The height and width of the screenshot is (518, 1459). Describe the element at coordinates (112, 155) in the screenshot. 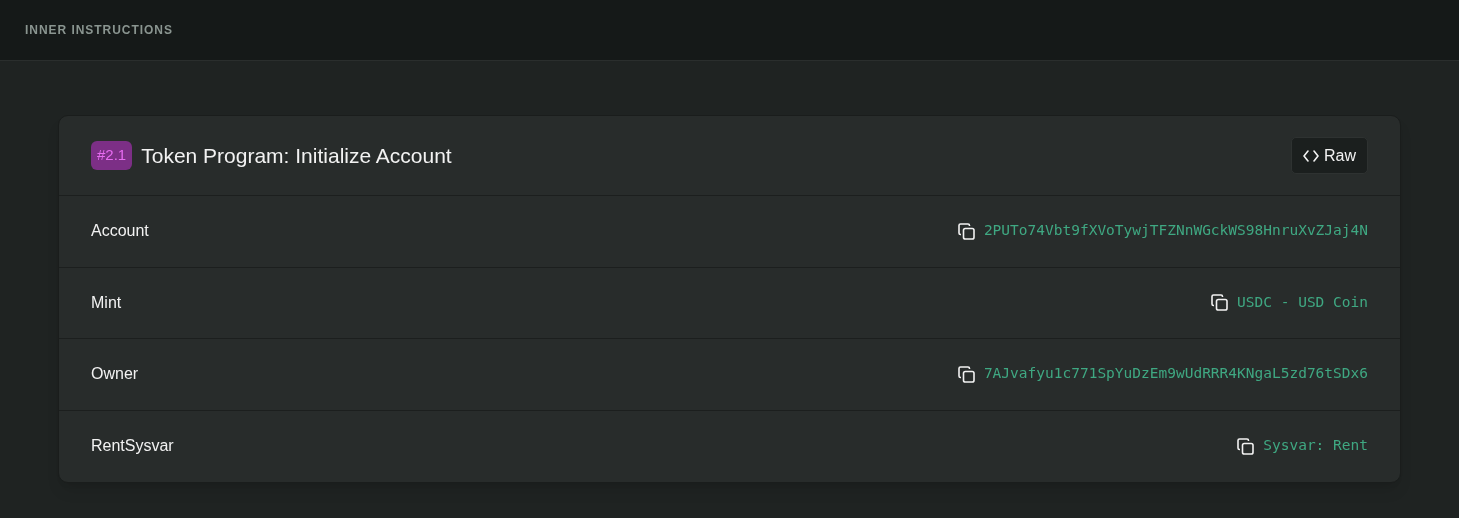

I see `instruction-badge: #2.1` at that location.